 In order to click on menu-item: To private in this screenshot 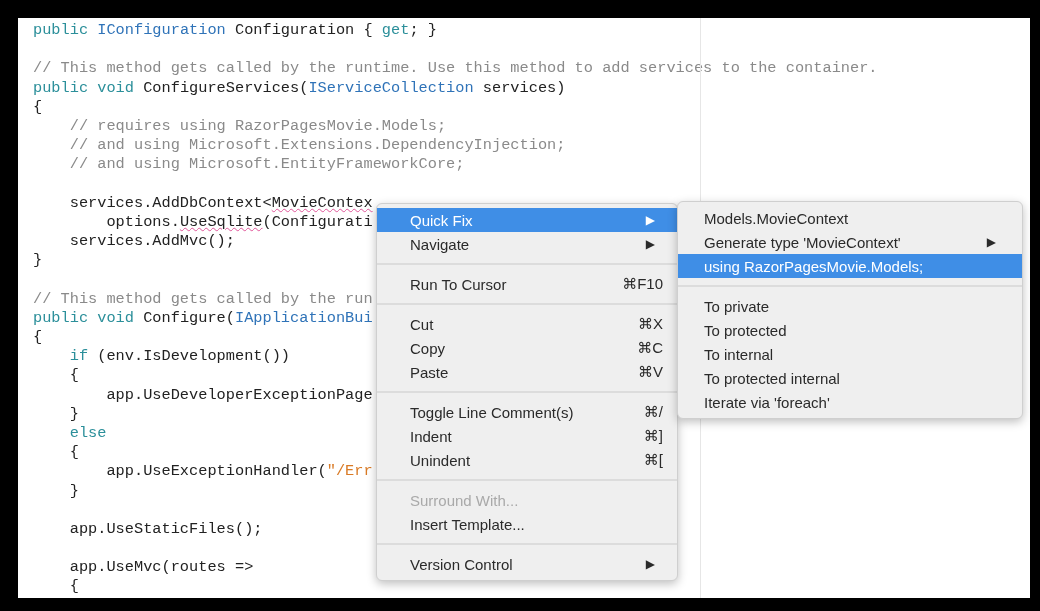, I will do `click(850, 306)`.